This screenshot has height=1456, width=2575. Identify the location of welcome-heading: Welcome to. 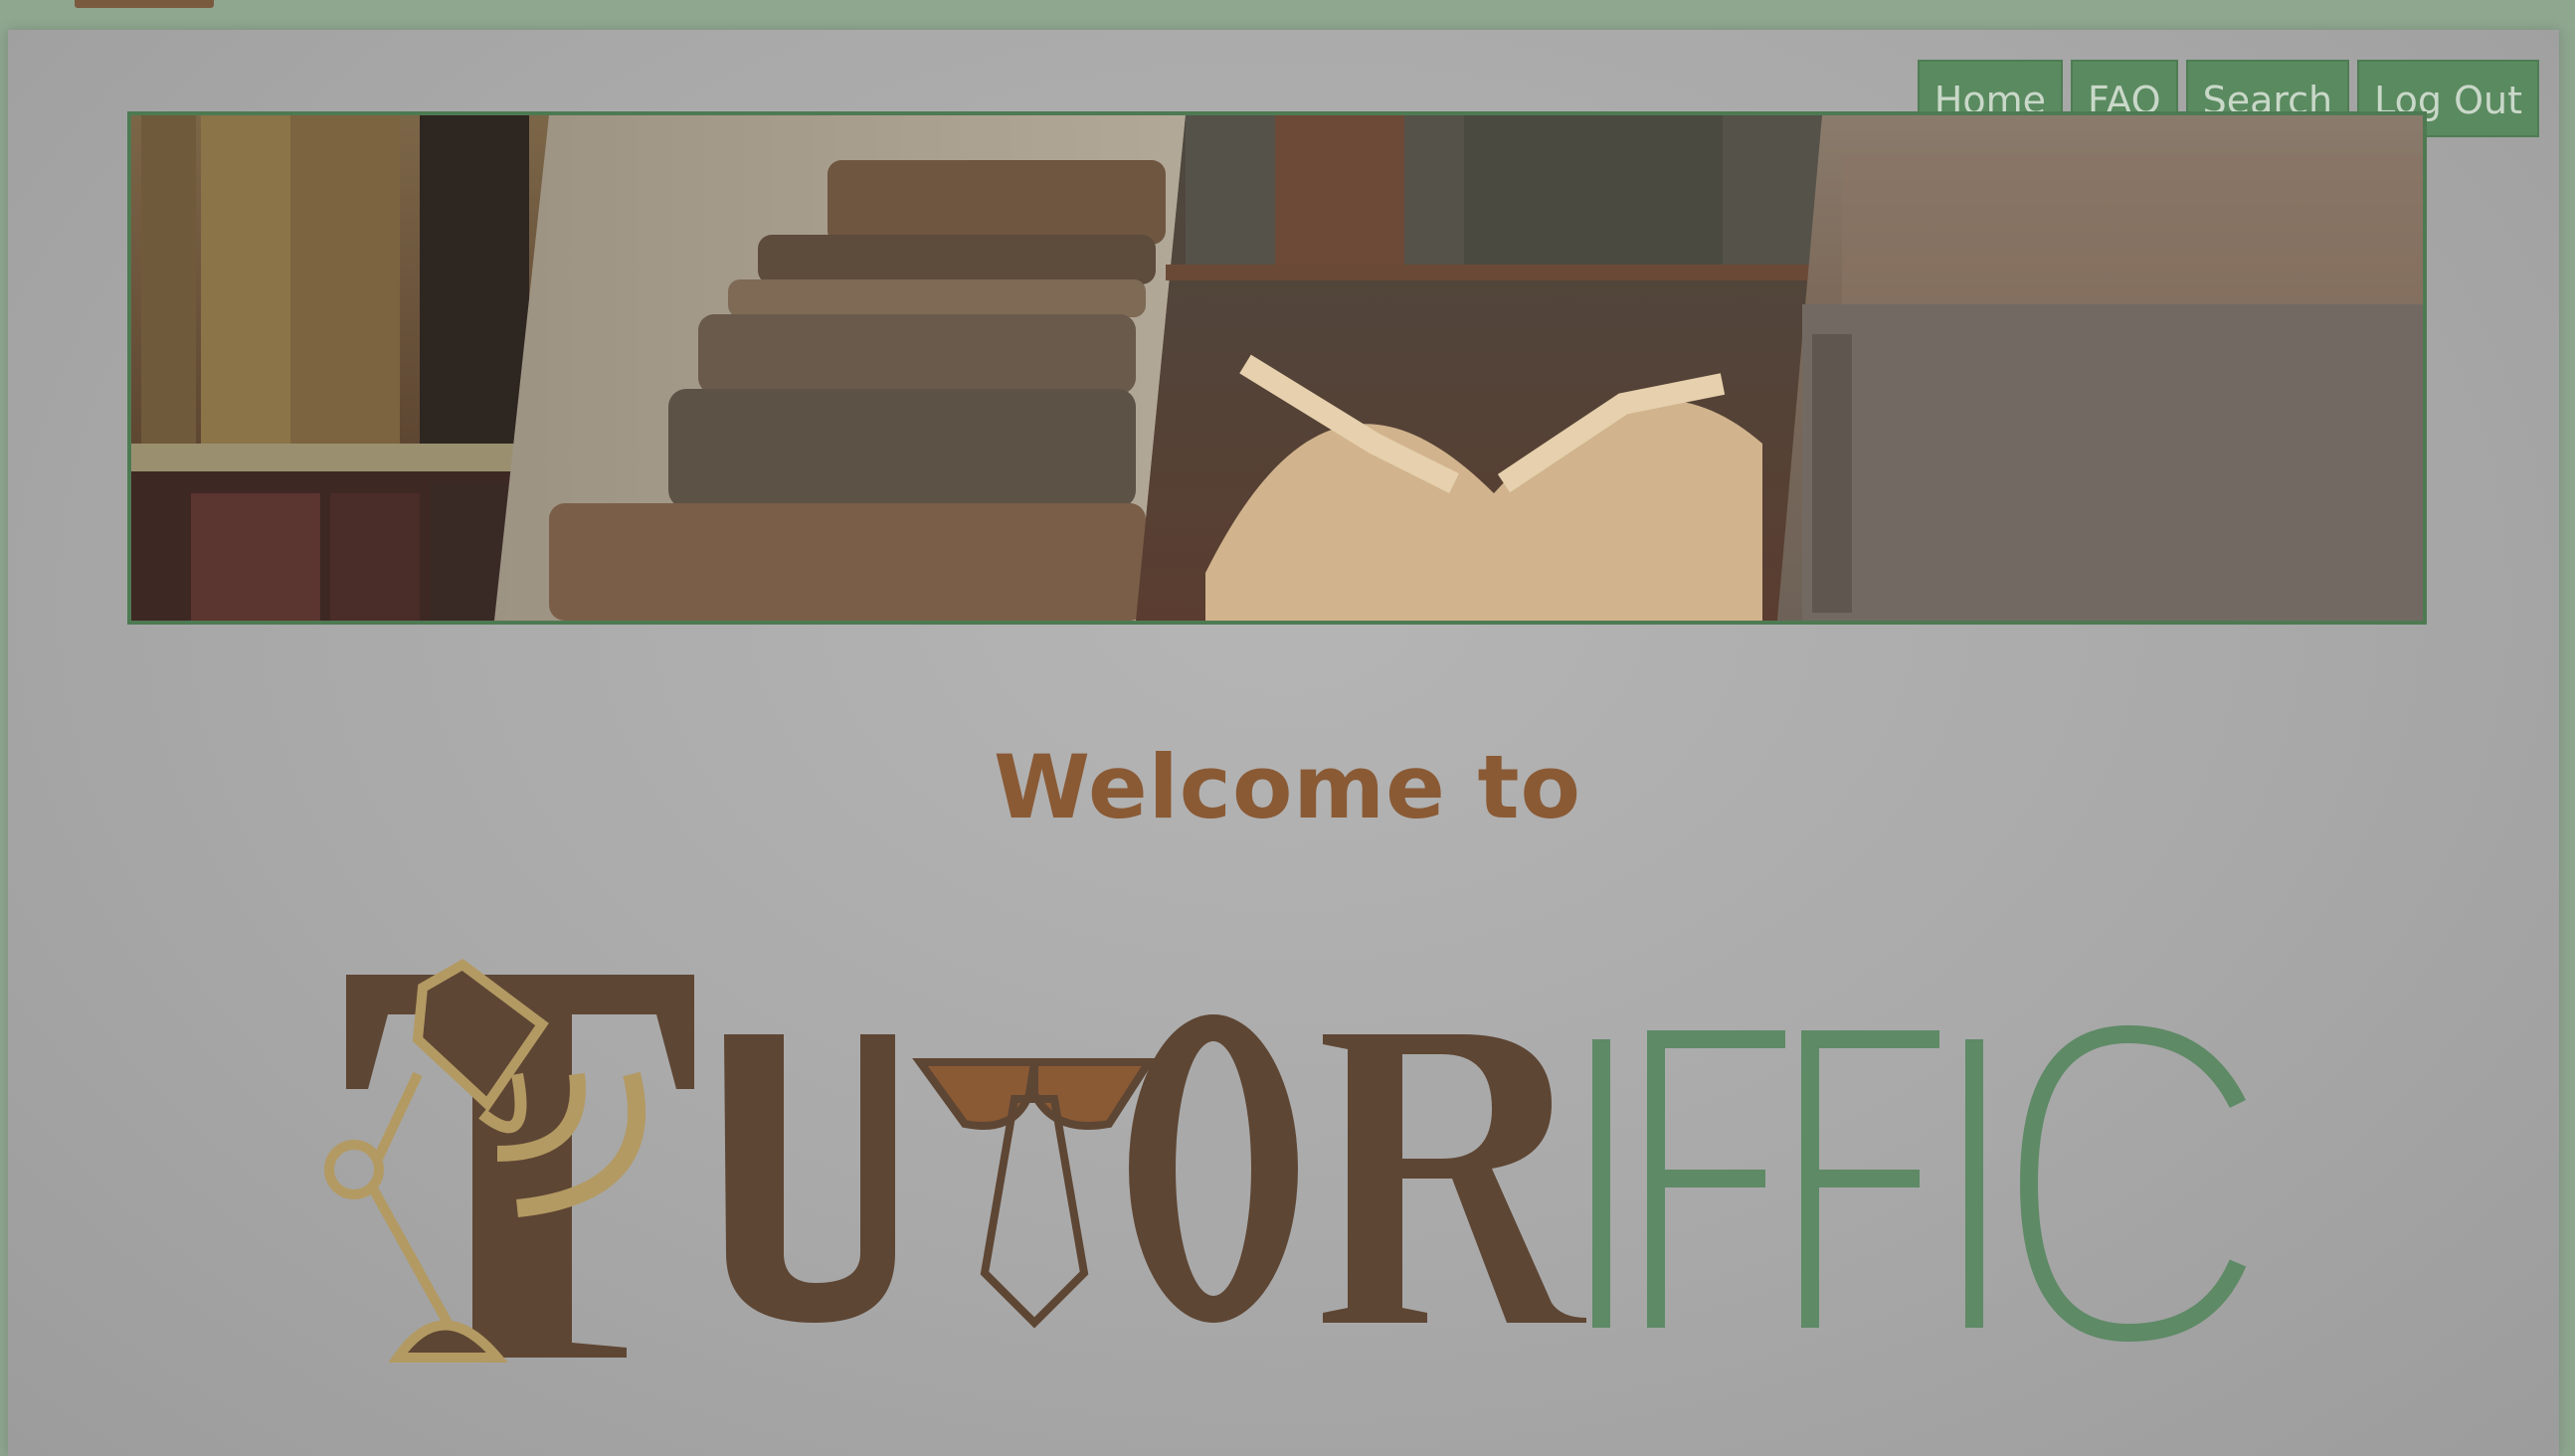
(1287, 787).